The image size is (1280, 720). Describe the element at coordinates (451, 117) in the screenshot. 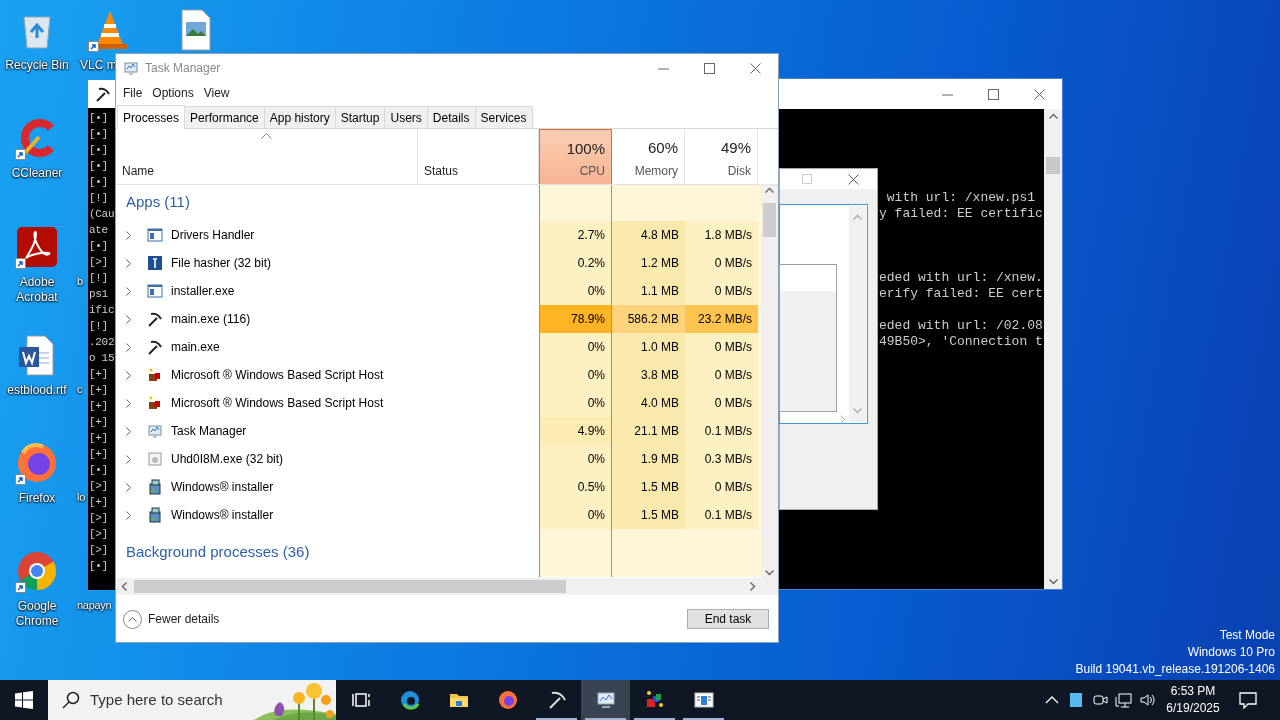

I see `tab: Details` at that location.